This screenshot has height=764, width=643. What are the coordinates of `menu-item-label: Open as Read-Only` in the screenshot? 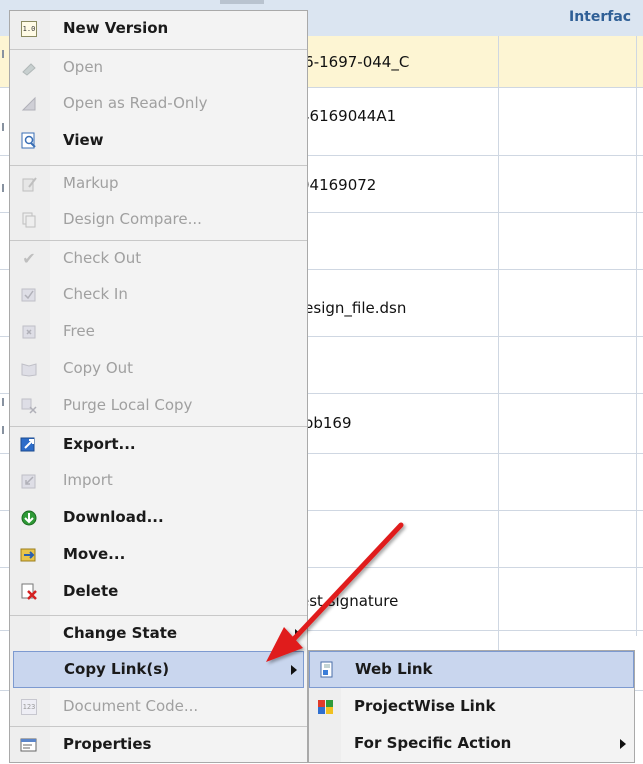 It's located at (135, 103).